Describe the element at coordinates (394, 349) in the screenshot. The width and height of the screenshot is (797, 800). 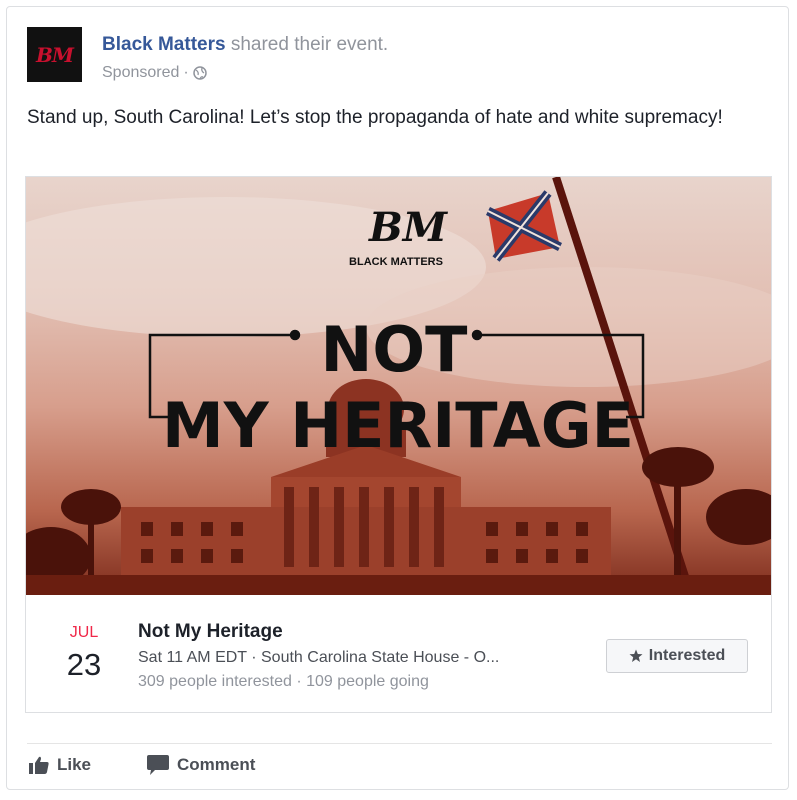
I see `headline-top: NOT` at that location.